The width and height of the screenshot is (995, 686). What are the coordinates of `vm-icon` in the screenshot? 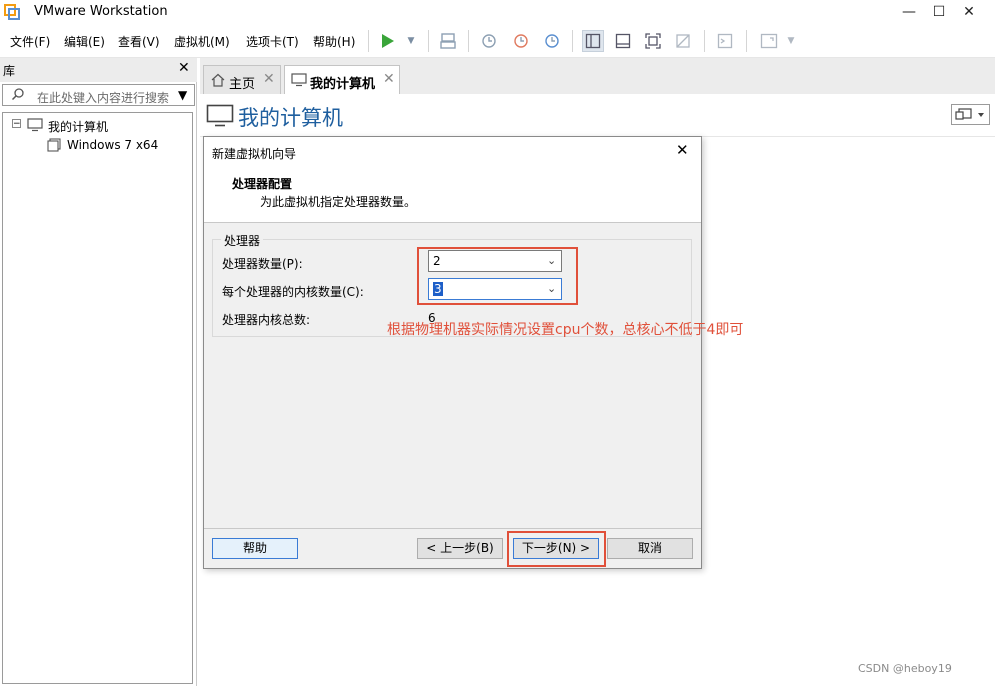 It's located at (54, 146).